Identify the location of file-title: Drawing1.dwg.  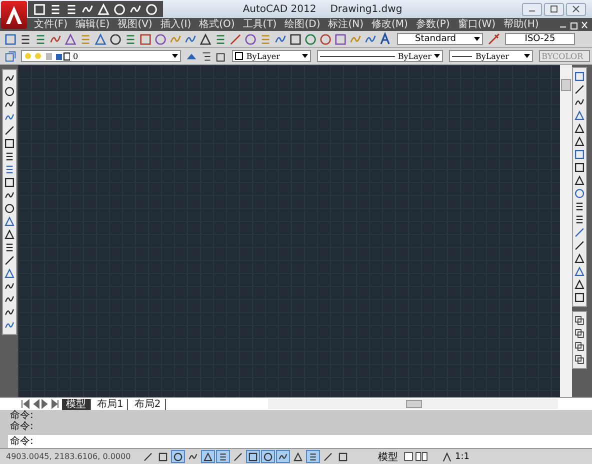
(366, 9).